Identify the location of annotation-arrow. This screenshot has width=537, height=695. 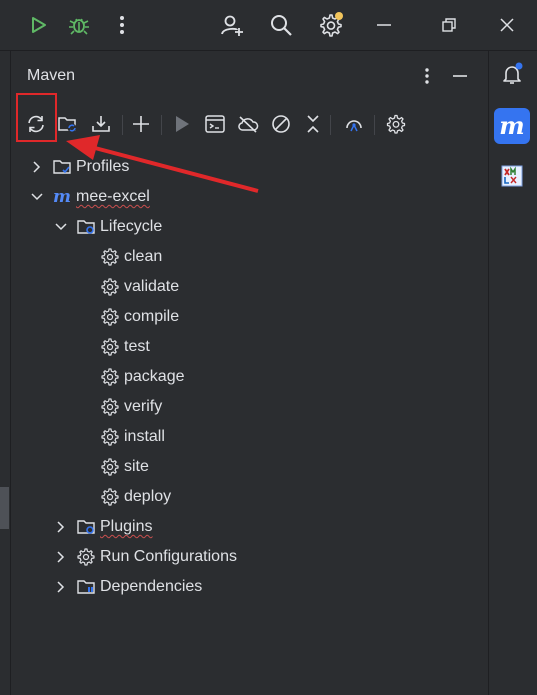
(162, 164).